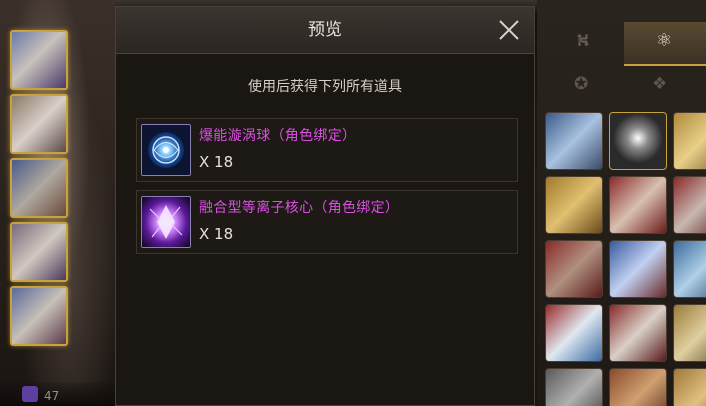 This screenshot has height=406, width=706. Describe the element at coordinates (659, 84) in the screenshot. I see `filter-diamond-icon: ❖` at that location.